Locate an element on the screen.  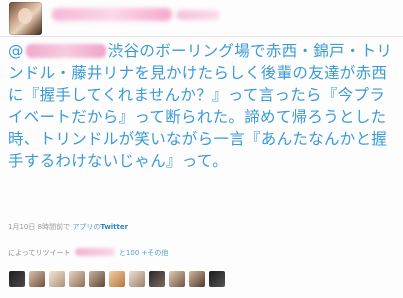
retweet-count-link: と100 +その他 is located at coordinates (143, 253).